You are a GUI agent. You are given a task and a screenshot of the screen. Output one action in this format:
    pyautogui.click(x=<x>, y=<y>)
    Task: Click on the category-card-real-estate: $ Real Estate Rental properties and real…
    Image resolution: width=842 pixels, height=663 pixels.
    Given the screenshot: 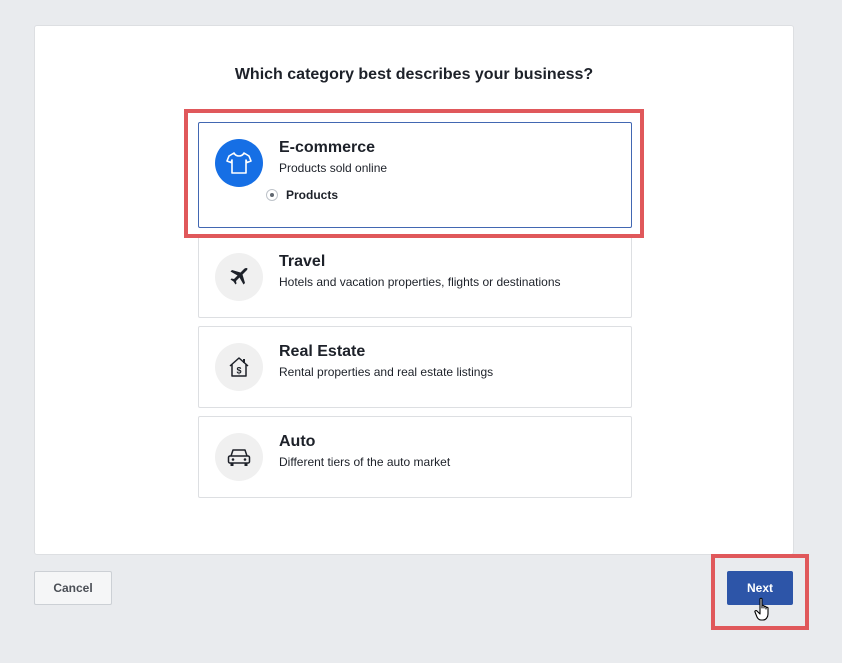 What is the action you would take?
    pyautogui.click(x=415, y=367)
    